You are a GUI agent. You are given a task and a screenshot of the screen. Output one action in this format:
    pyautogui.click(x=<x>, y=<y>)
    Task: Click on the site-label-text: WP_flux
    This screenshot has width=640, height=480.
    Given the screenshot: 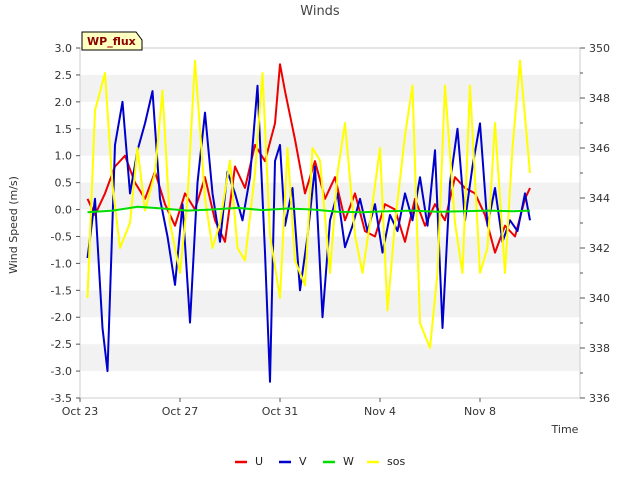 What is the action you would take?
    pyautogui.click(x=111, y=41)
    